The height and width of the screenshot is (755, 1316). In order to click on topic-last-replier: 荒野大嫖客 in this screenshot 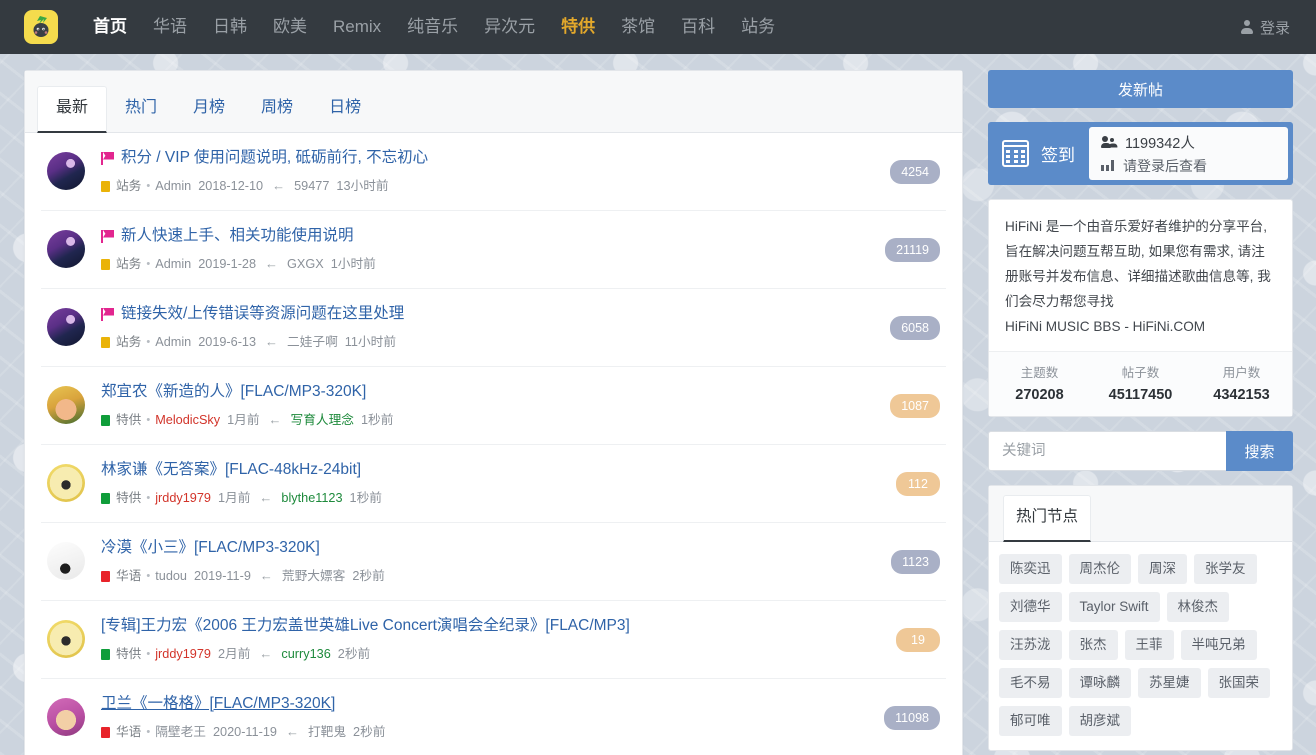, I will do `click(313, 576)`.